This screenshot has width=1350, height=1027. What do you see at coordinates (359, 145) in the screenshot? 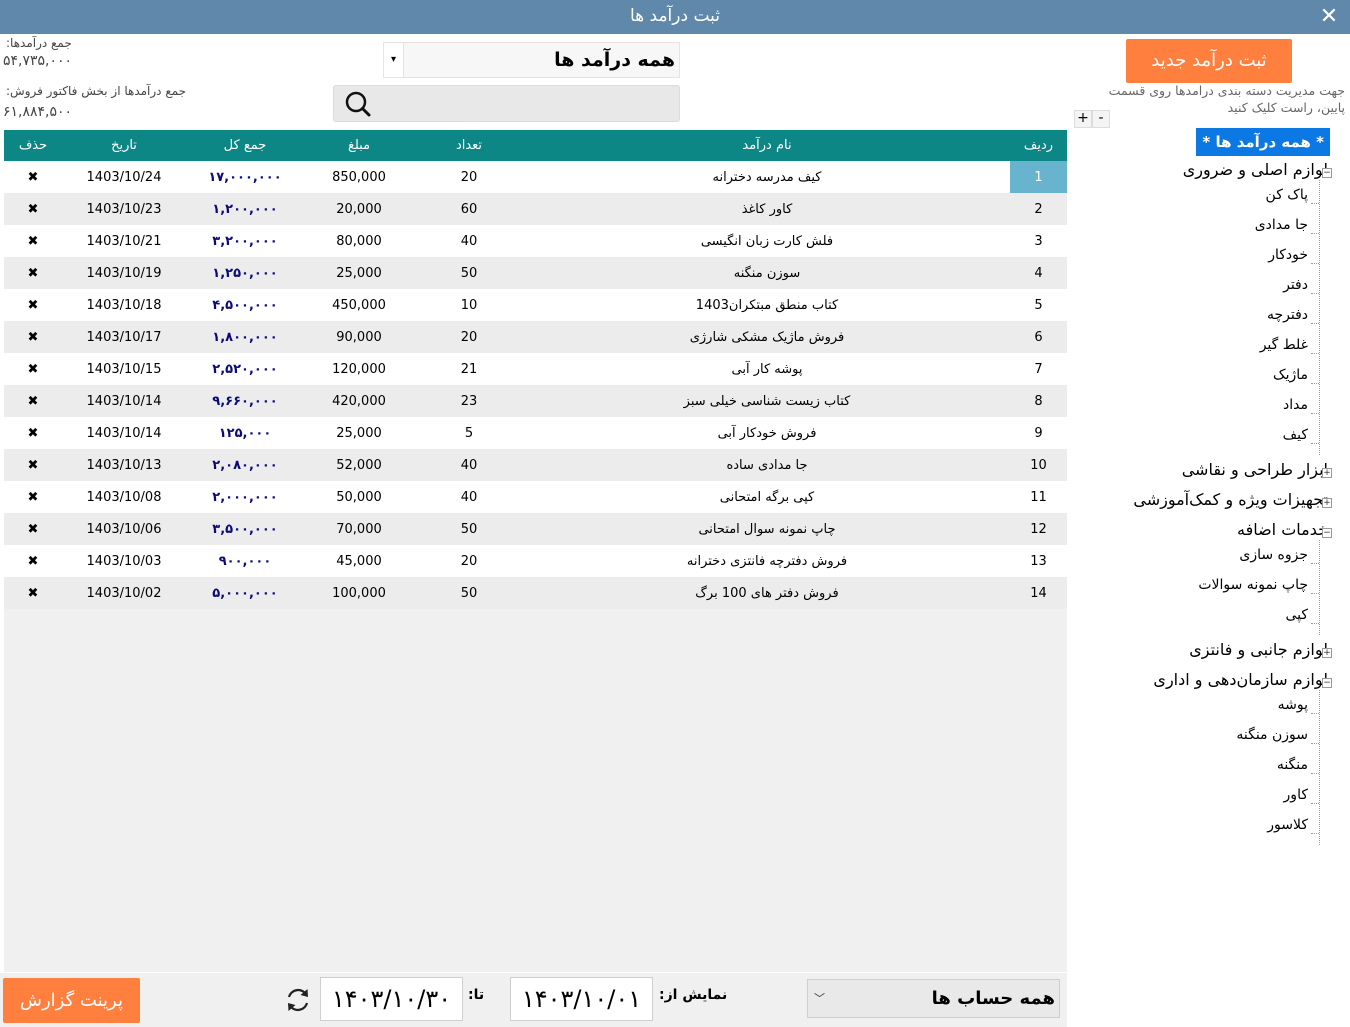
I see `column-header-price: مبلغ` at bounding box center [359, 145].